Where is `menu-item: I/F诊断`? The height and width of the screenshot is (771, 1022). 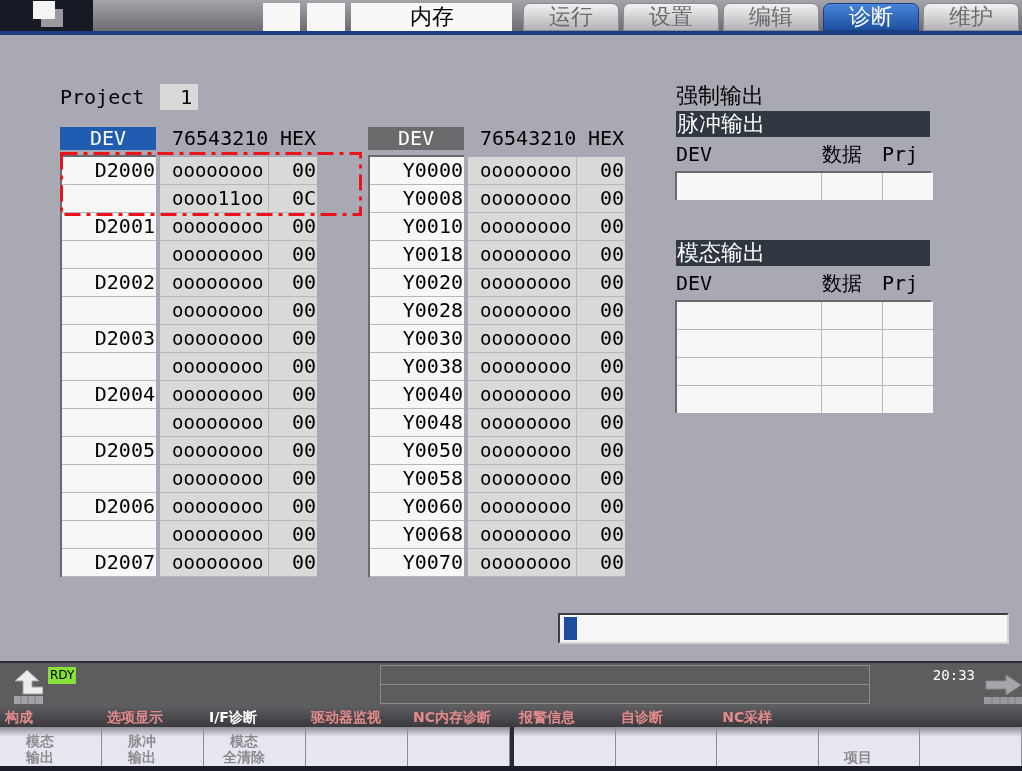 menu-item: I/F诊断 is located at coordinates (233, 716).